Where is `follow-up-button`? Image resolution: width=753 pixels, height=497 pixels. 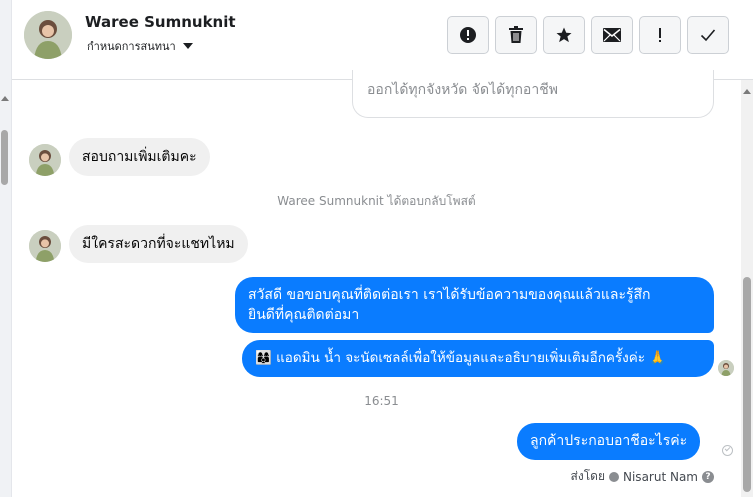
follow-up-button is located at coordinates (660, 35).